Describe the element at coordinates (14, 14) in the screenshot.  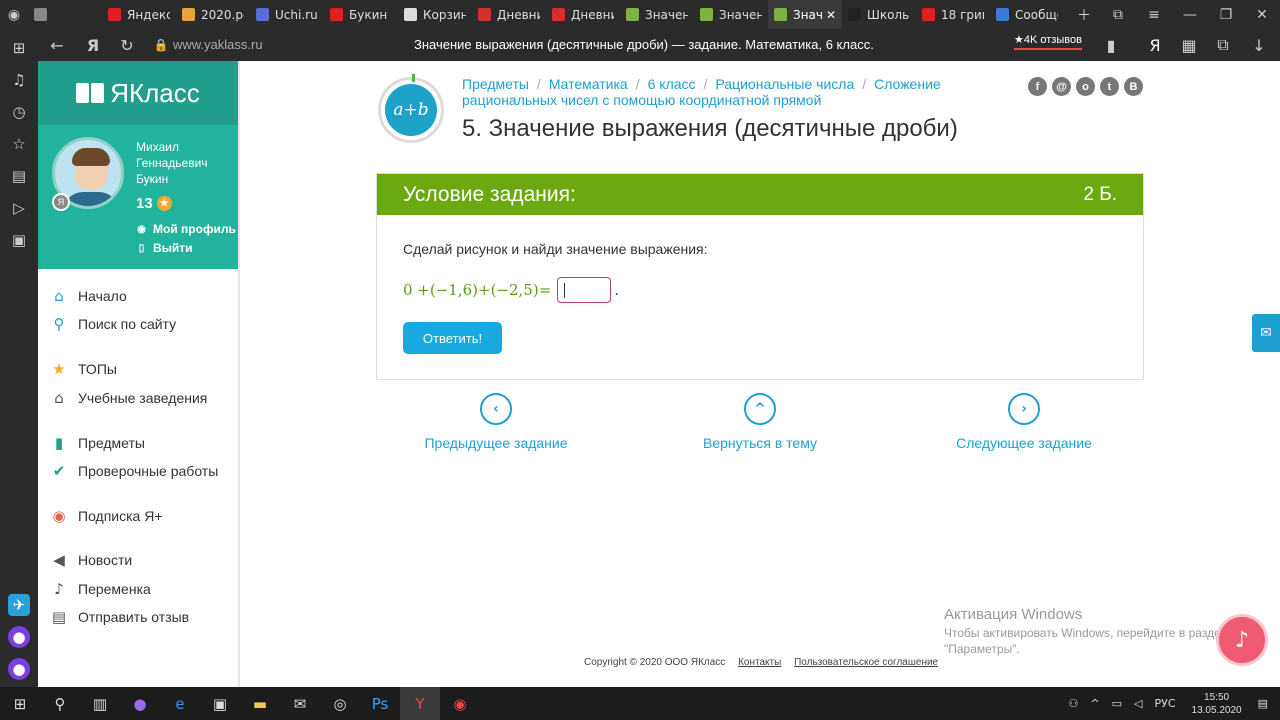
I see `browser-logo-icon: ◉` at that location.